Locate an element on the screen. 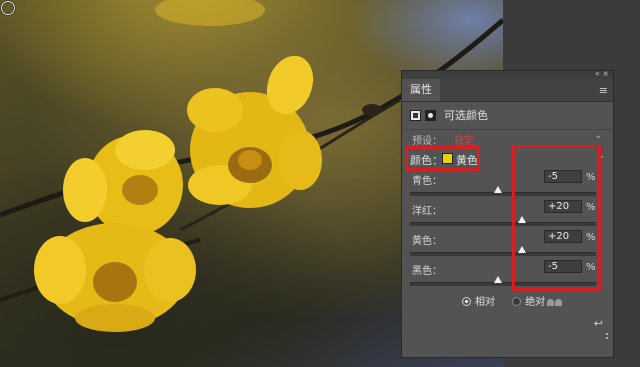 The width and height of the screenshot is (640, 367). preset-value: 自定 is located at coordinates (464, 141).